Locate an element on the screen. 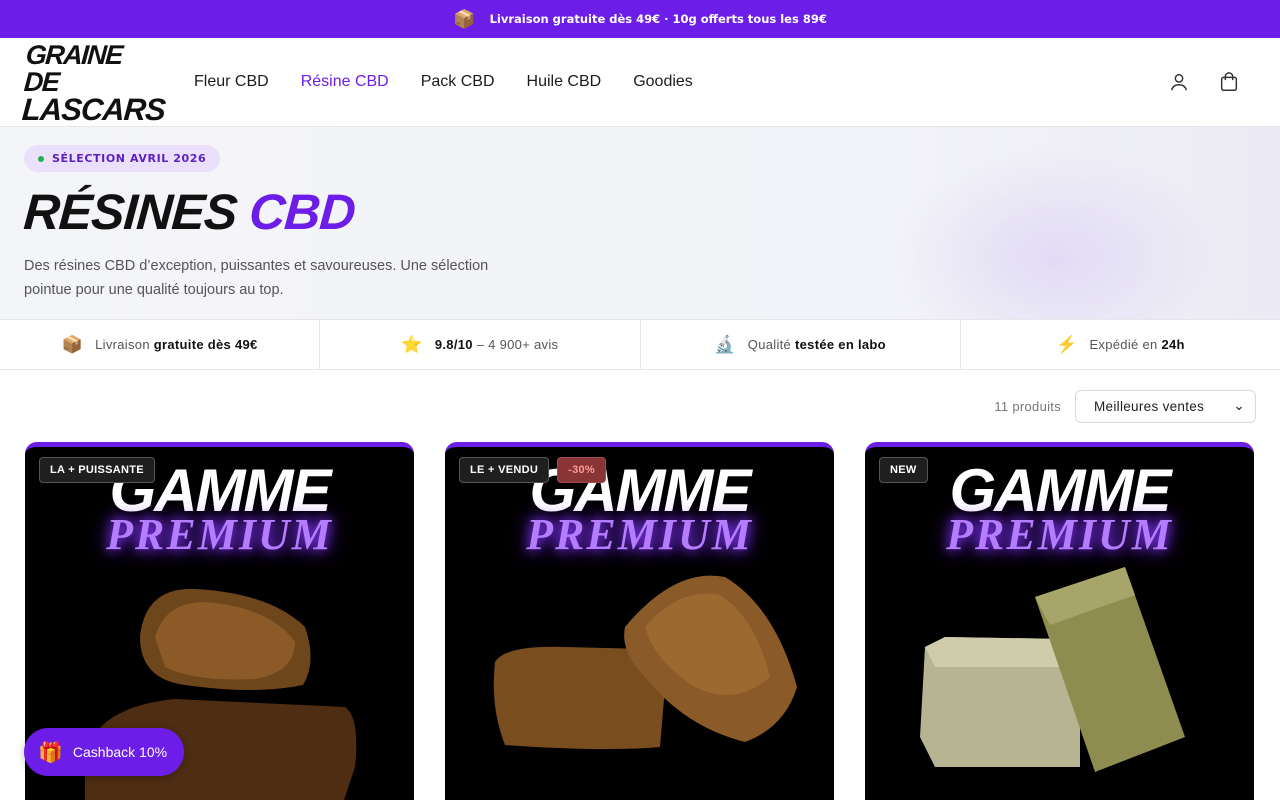  product-card: NEW GAMME PREMIUM is located at coordinates (1059, 621).